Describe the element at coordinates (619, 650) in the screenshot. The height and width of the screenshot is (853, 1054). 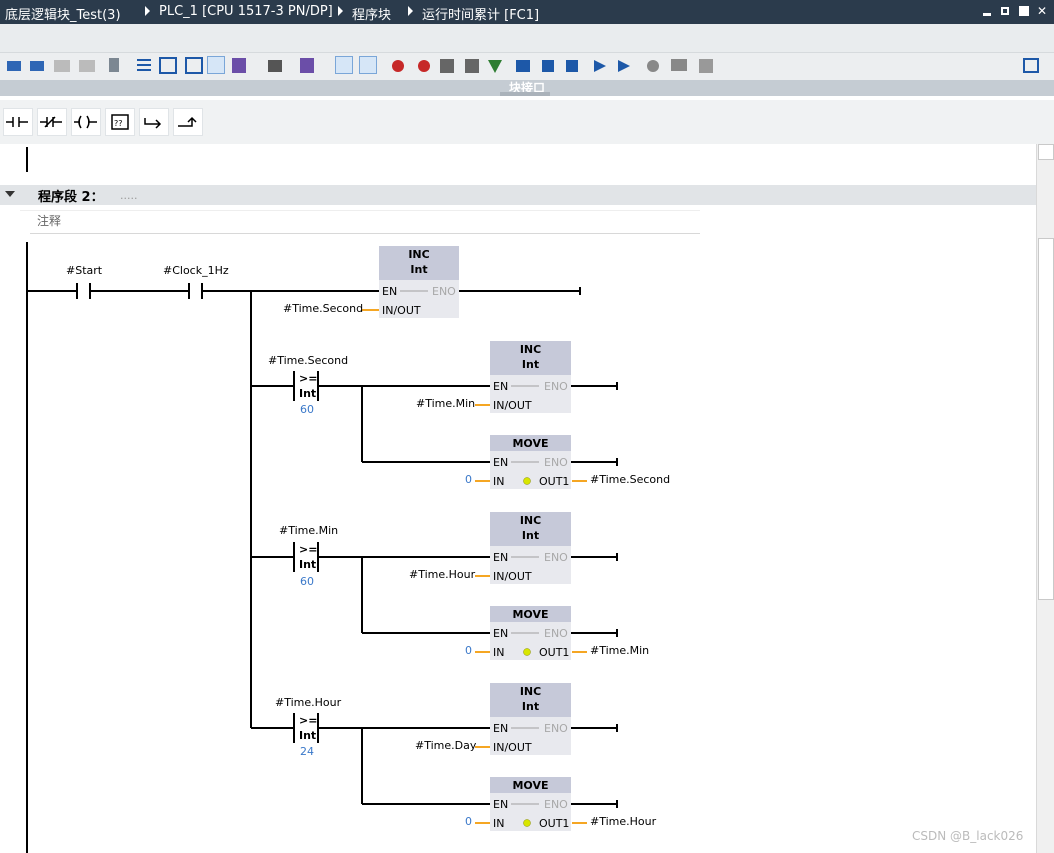
I see `move-out-minutes: #Time.Min` at that location.